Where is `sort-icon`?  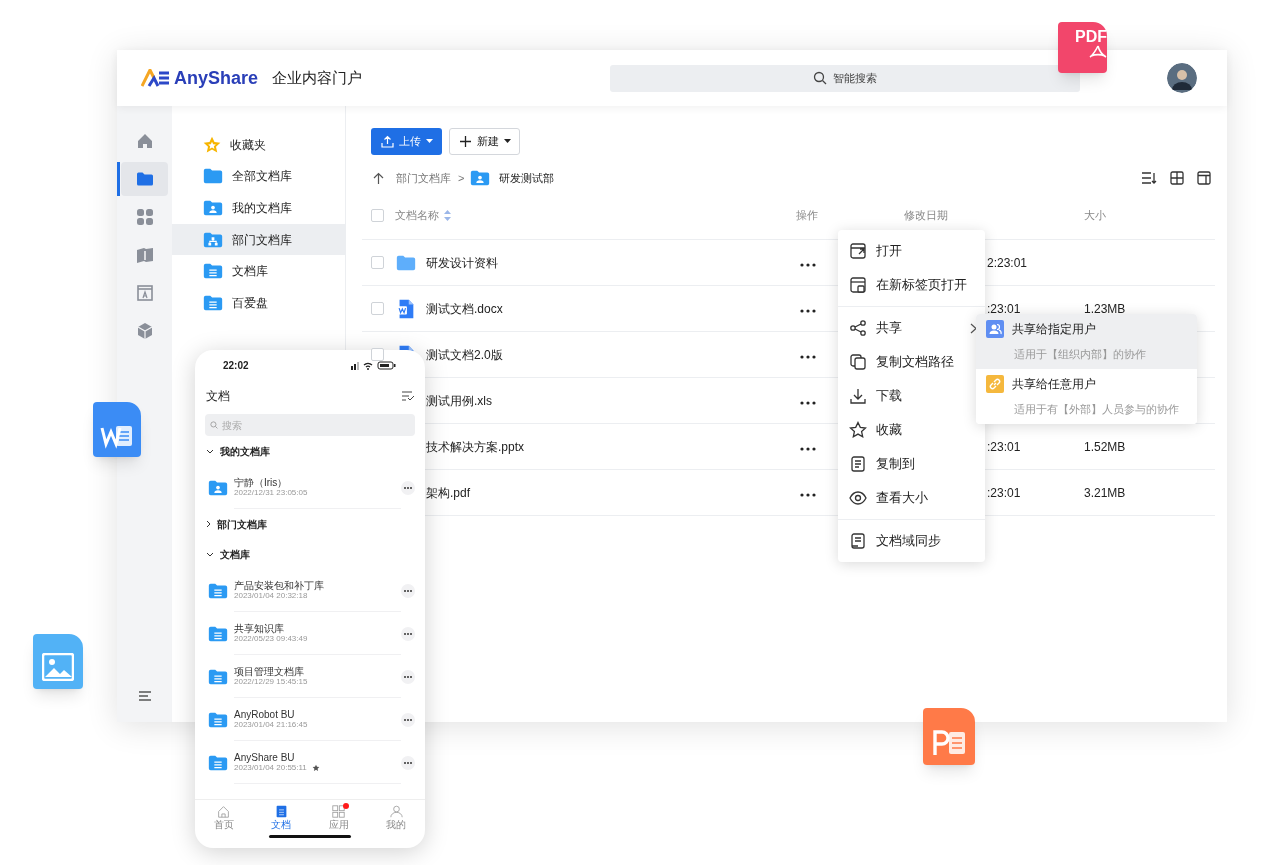 sort-icon is located at coordinates (1149, 178).